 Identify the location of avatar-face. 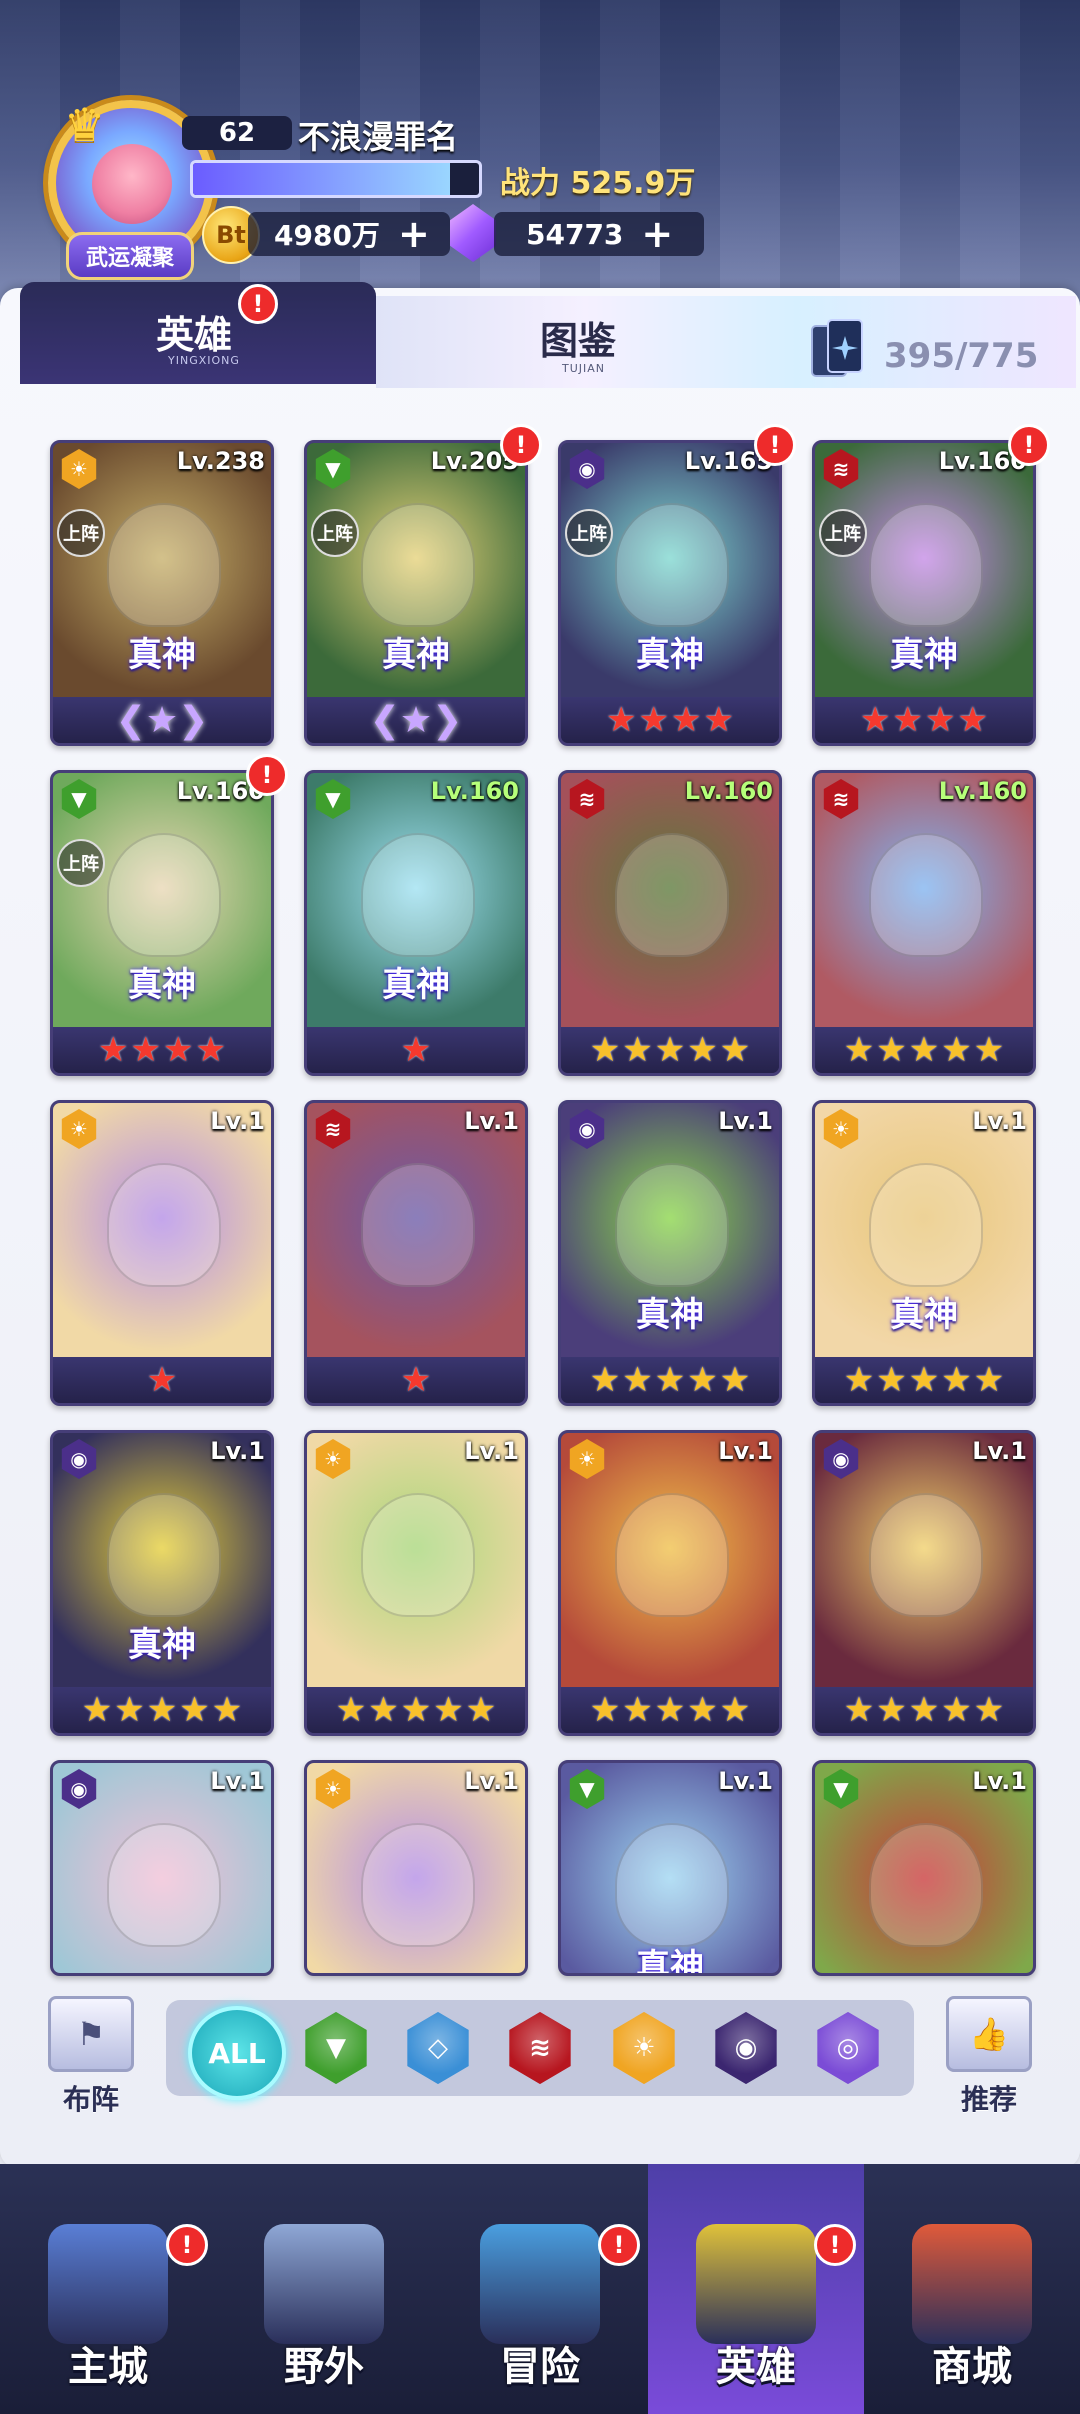
(132, 184).